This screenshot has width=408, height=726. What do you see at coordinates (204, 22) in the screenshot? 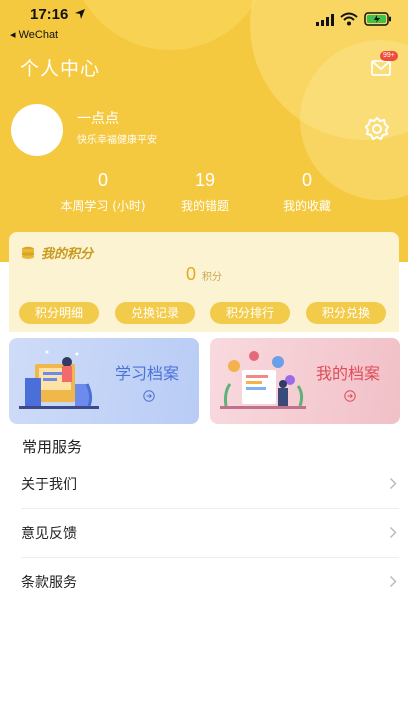
I see `status-bar: 17:16 ◂ WeChat` at bounding box center [204, 22].